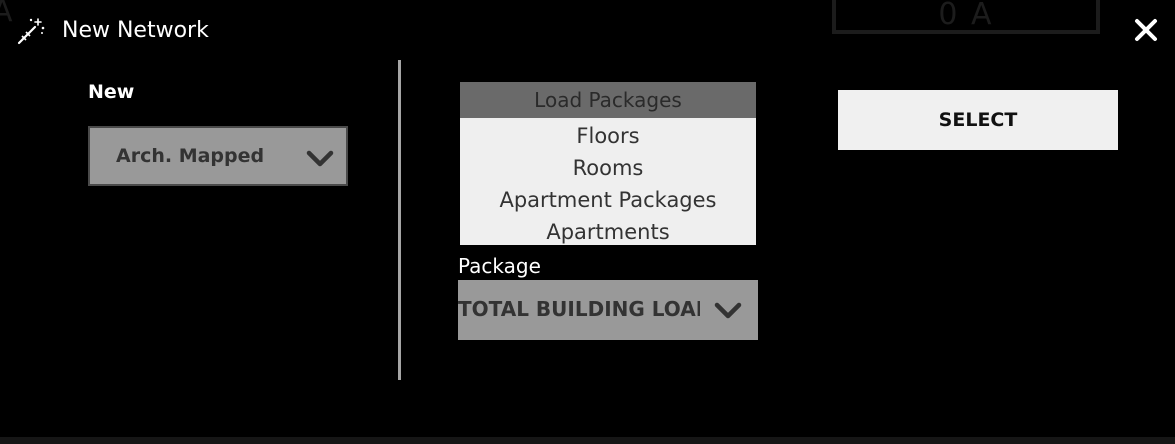 Image resolution: width=1175 pixels, height=444 pixels. What do you see at coordinates (190, 156) in the screenshot?
I see `network-type-selected: Arch. Mapped` at bounding box center [190, 156].